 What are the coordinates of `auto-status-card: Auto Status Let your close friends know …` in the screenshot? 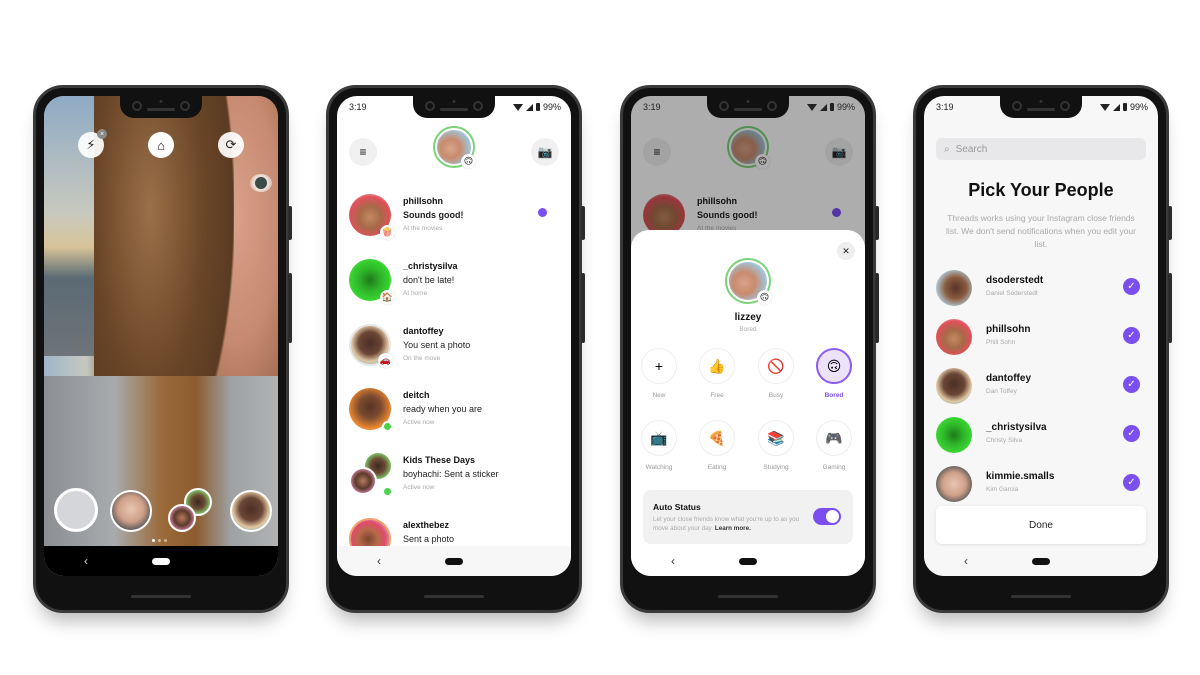 It's located at (748, 517).